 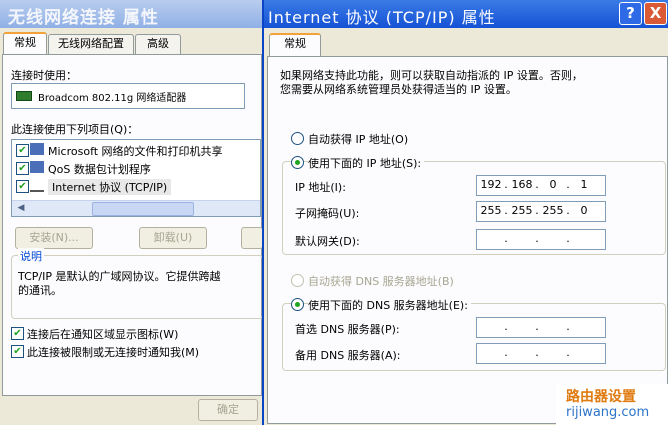 I want to click on item-label-file-share: Microsoft 网络的文件和打印机共享, so click(x=135, y=151).